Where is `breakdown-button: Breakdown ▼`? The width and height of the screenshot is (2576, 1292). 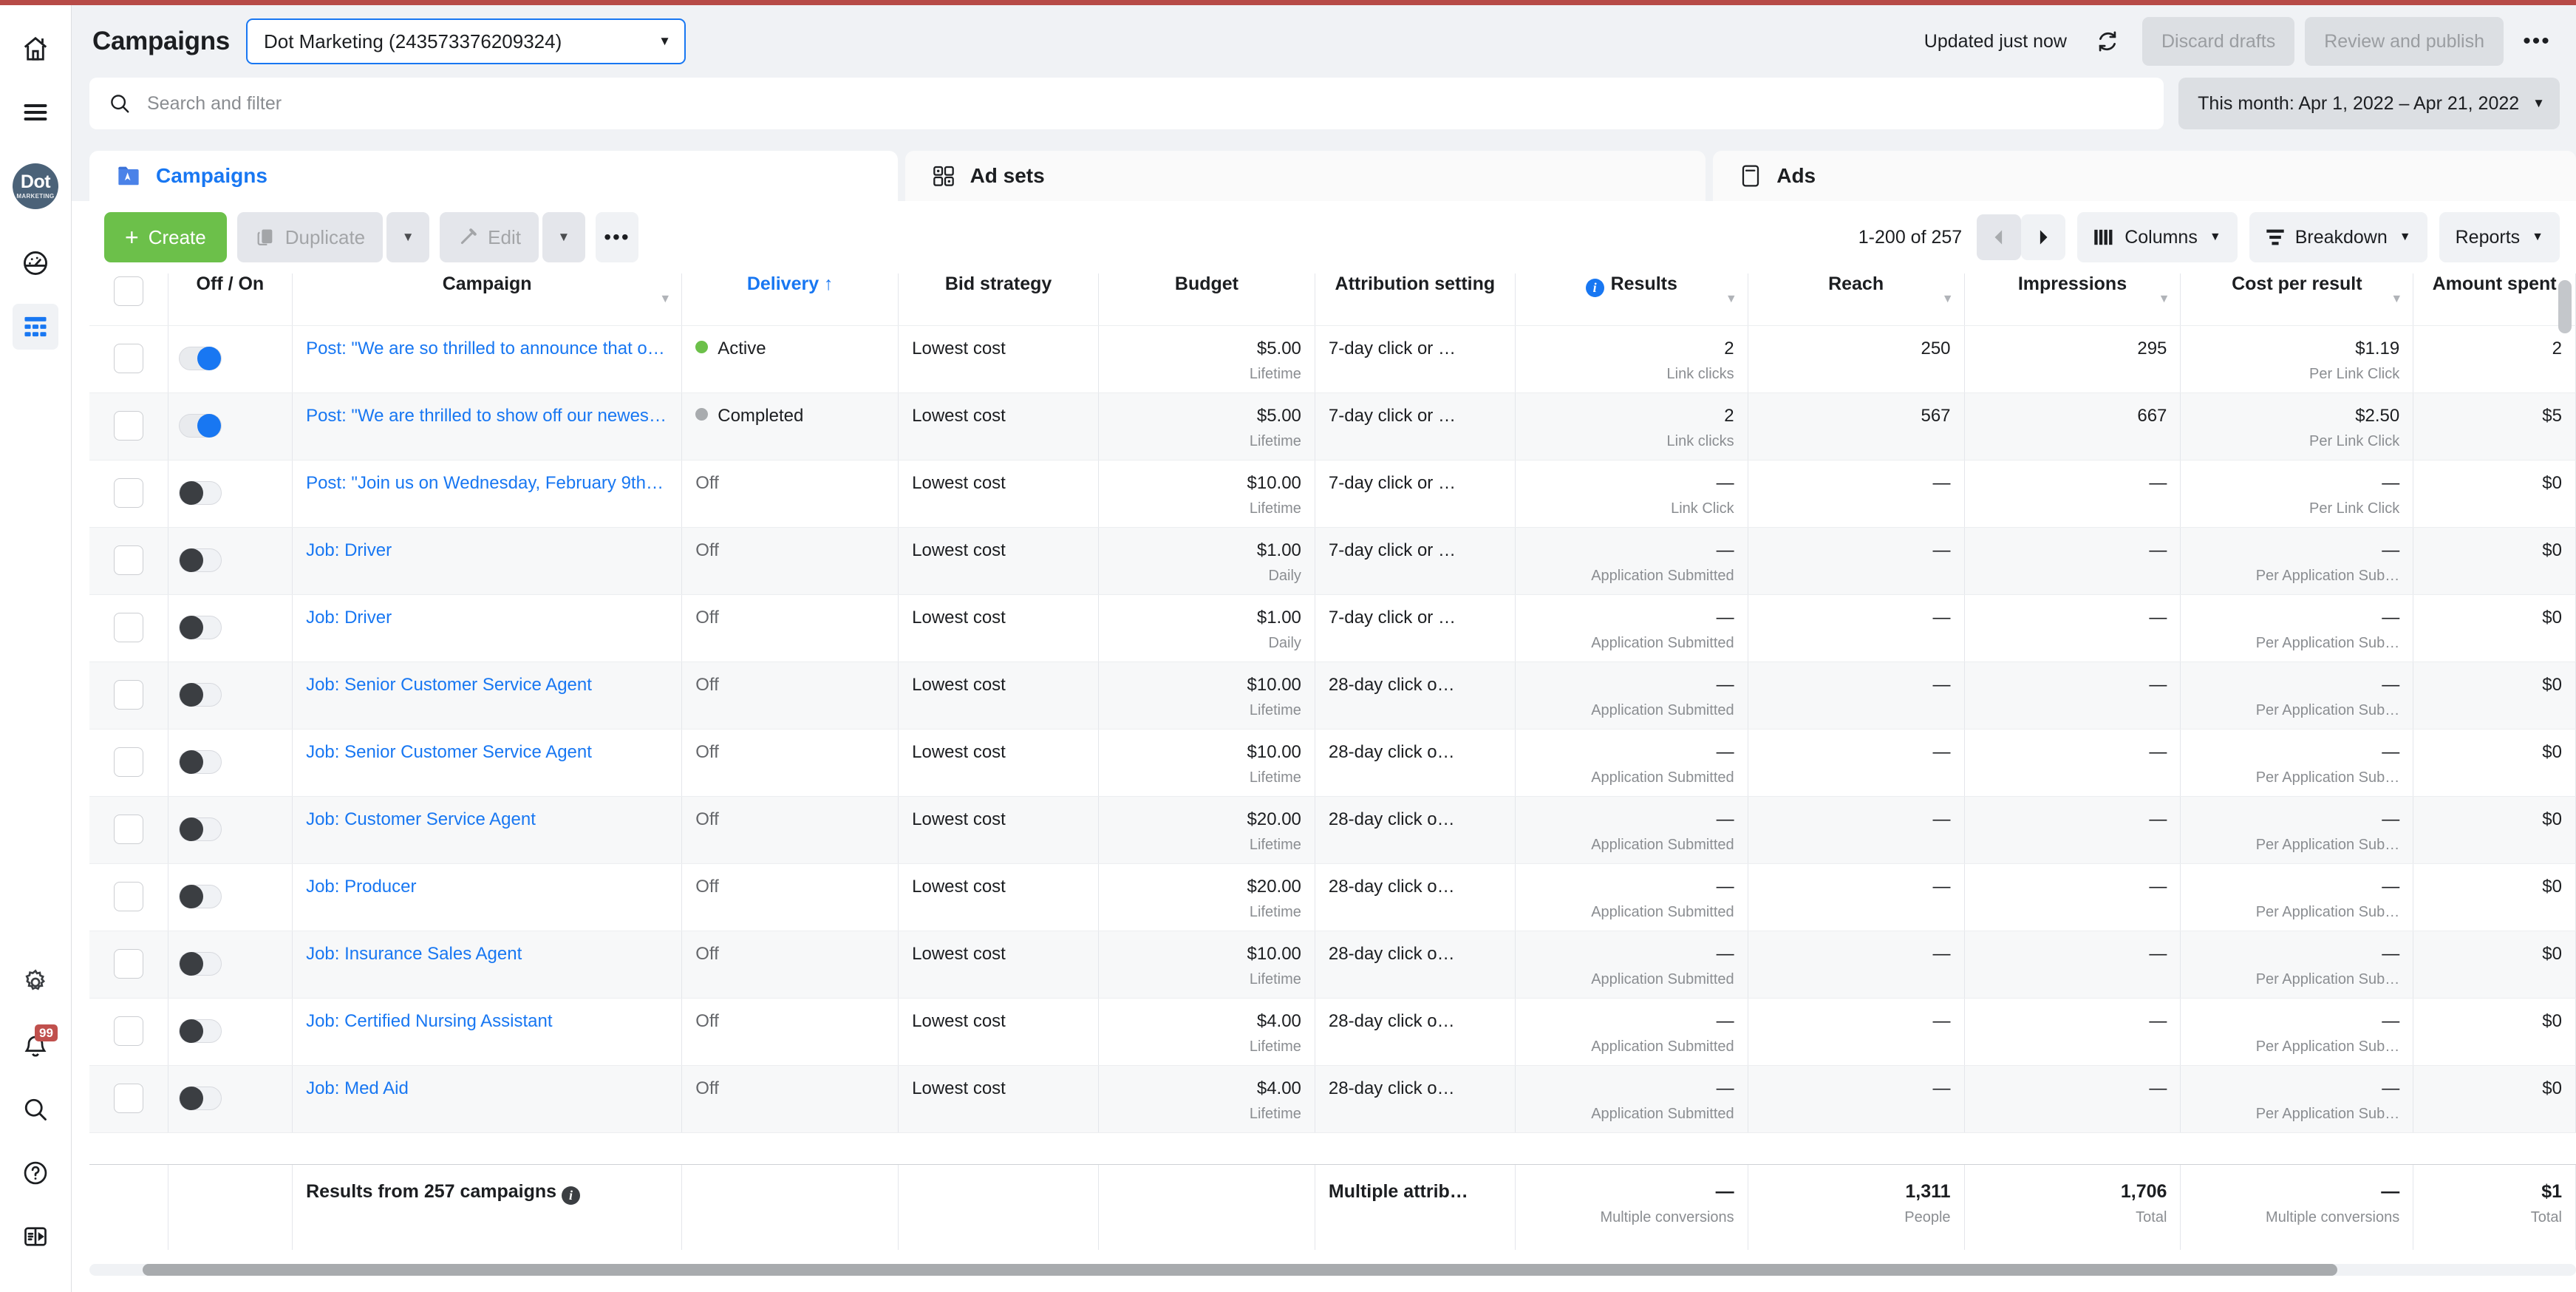
breakdown-button: Breakdown ▼ is located at coordinates (2338, 237).